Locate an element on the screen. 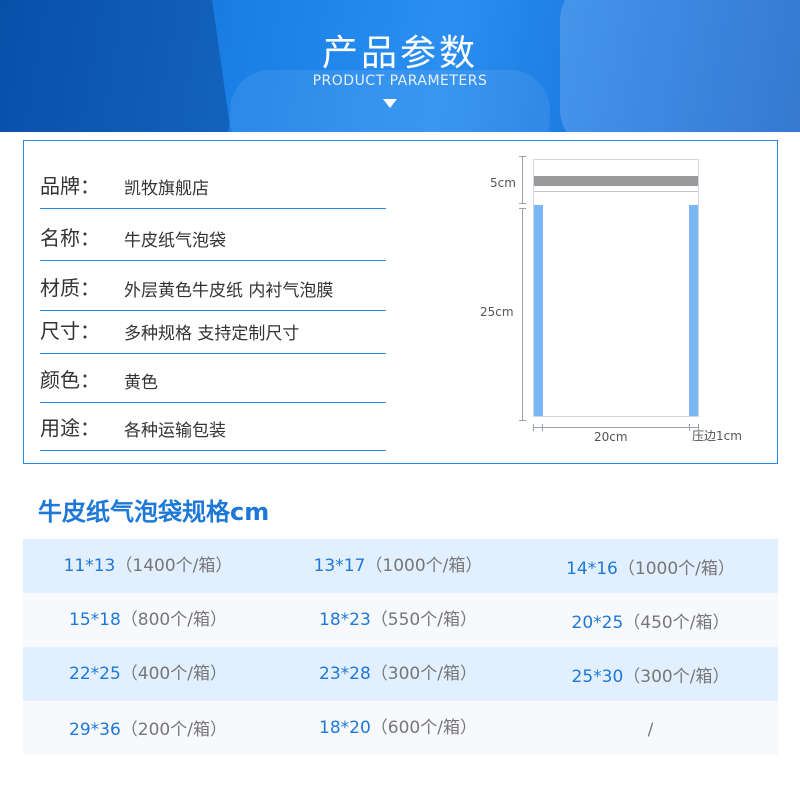  table-cell: 15*18（800个/箱） is located at coordinates (148, 620).